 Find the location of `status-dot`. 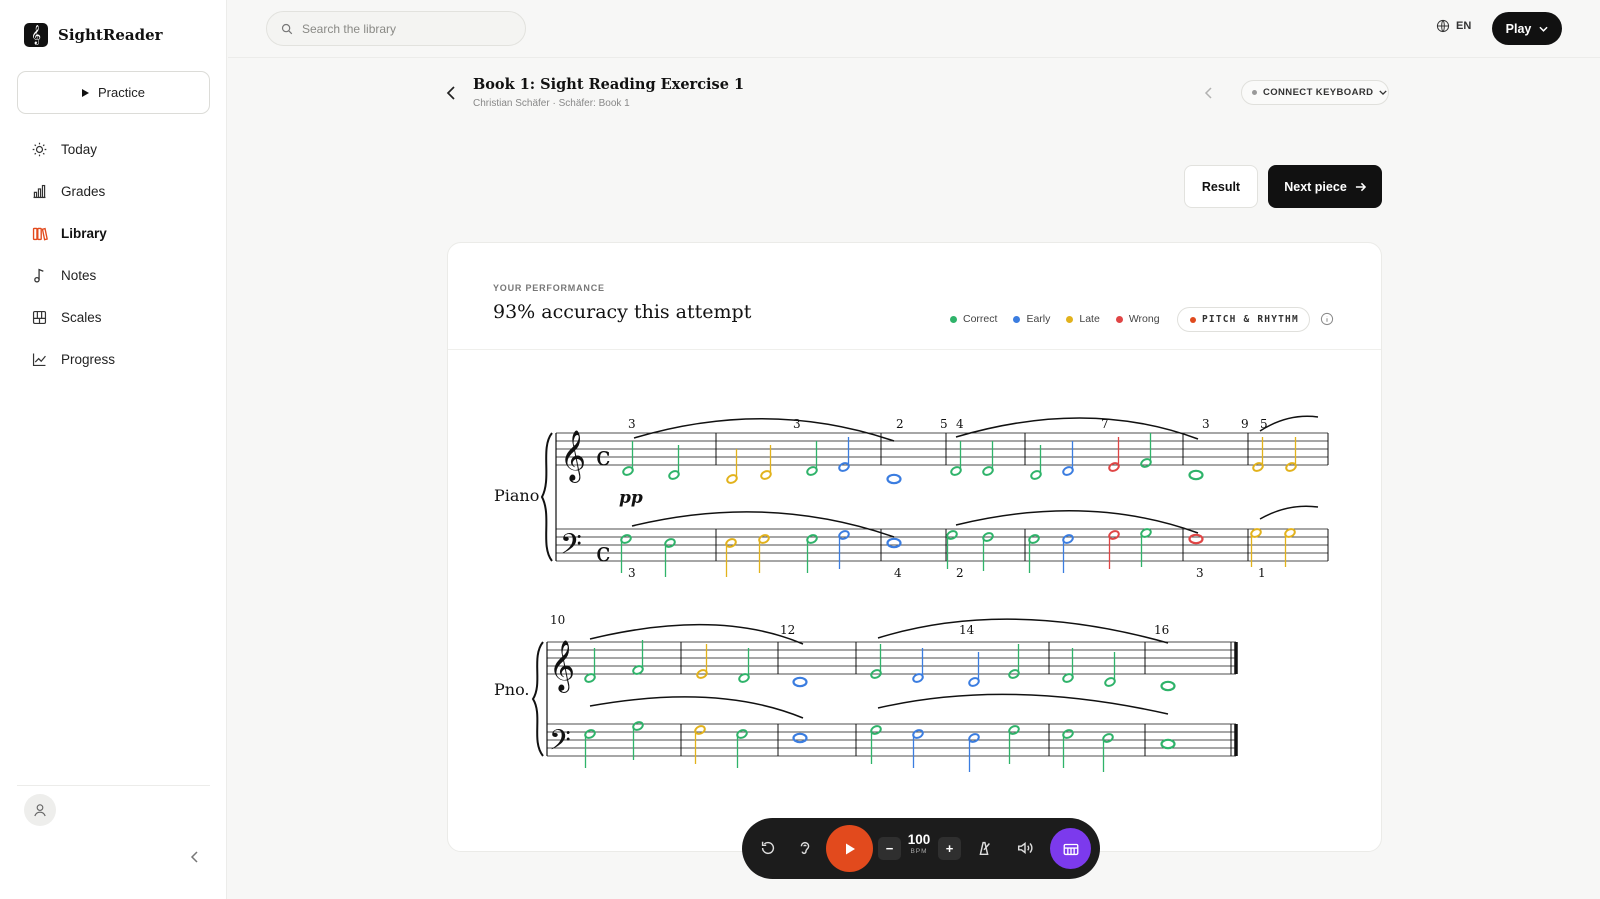

status-dot is located at coordinates (1254, 92).